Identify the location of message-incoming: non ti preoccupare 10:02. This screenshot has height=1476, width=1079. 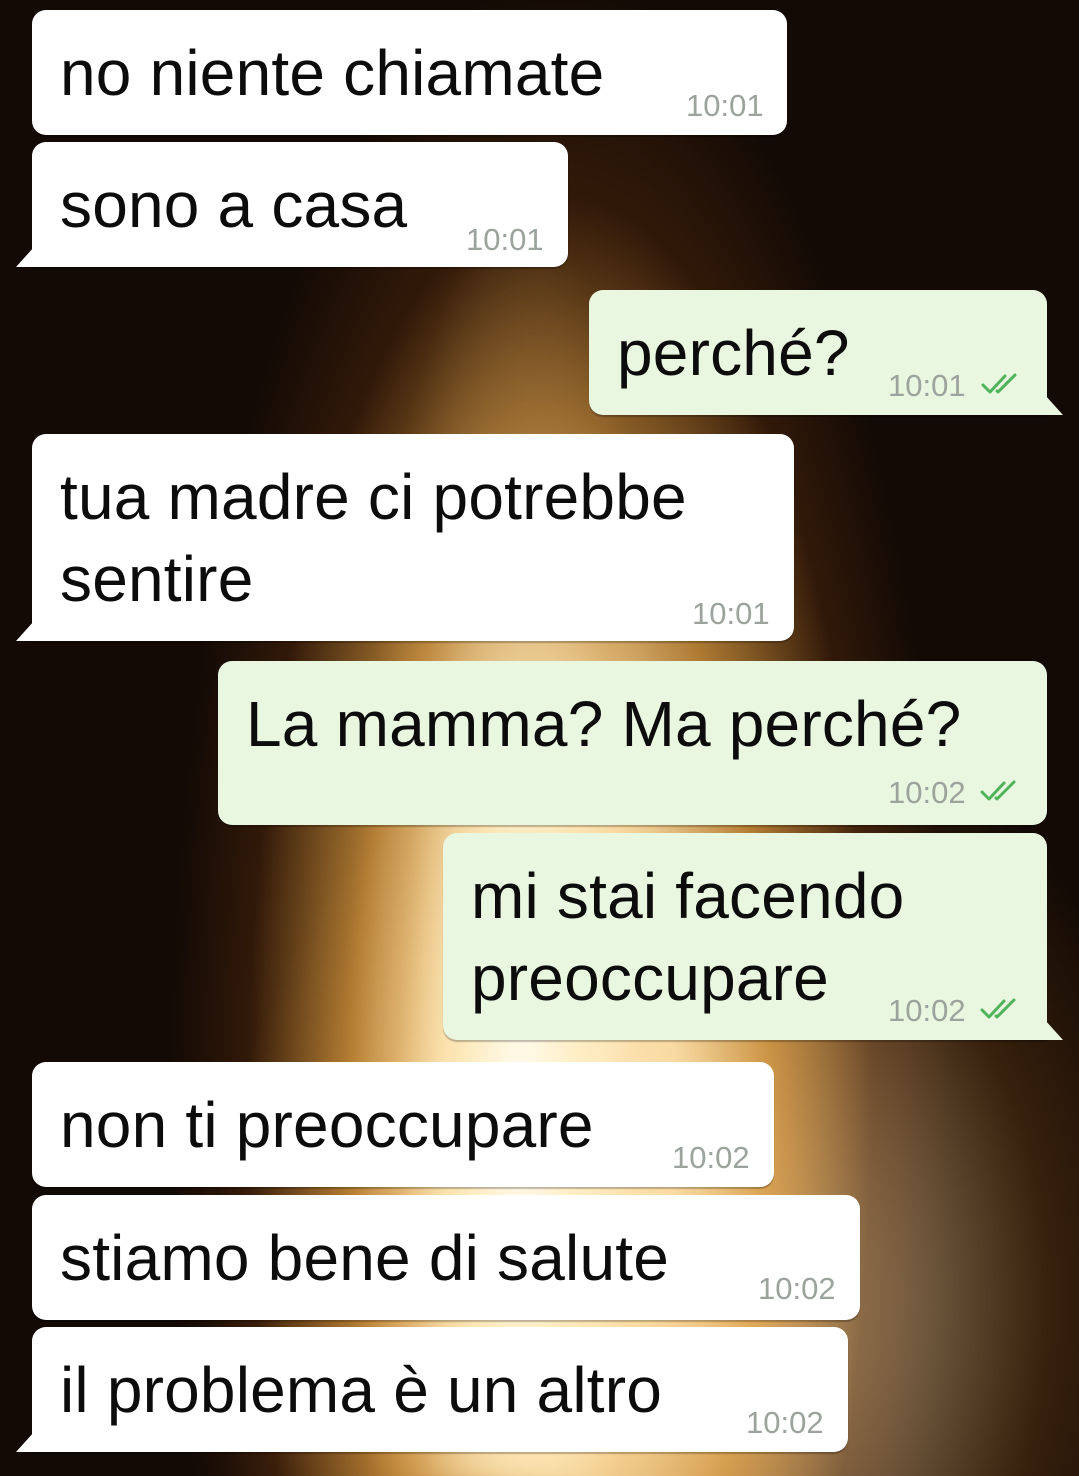
(403, 1124).